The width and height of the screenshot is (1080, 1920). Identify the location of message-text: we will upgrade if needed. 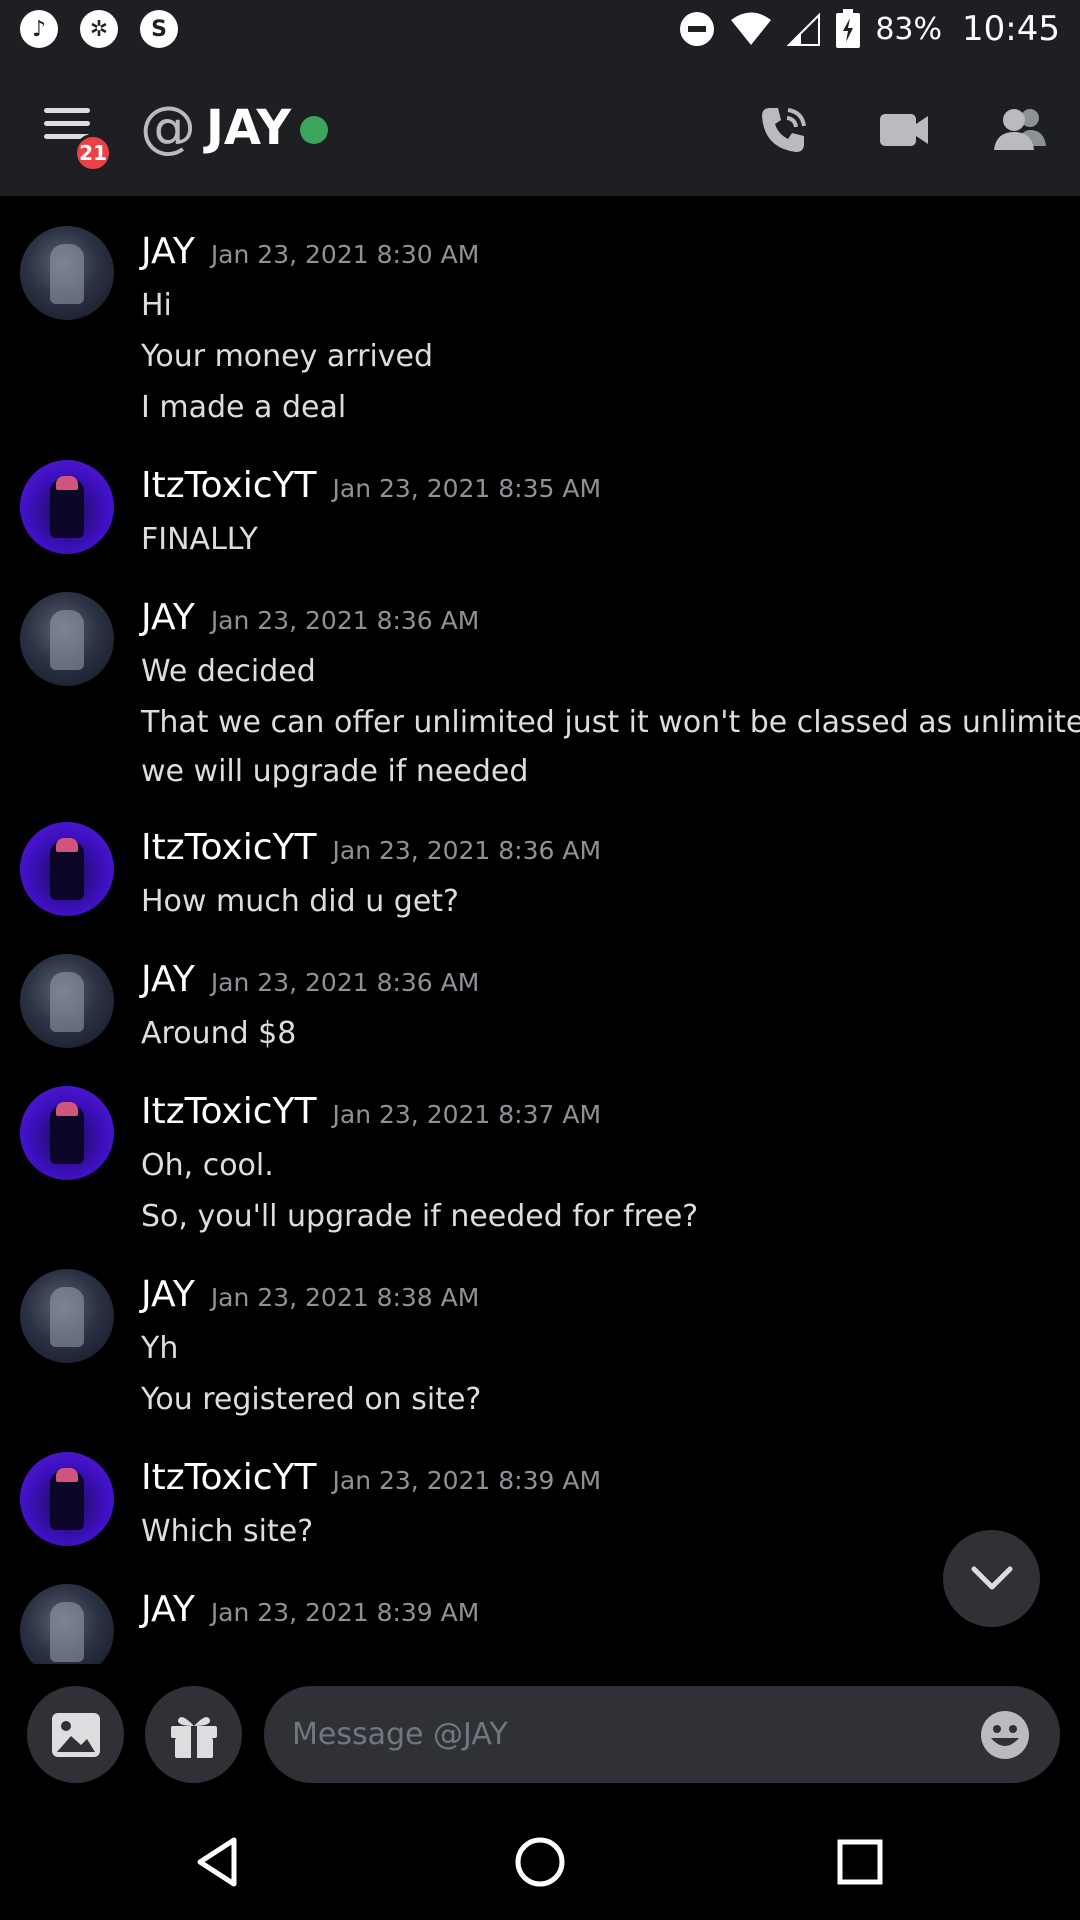
(335, 771).